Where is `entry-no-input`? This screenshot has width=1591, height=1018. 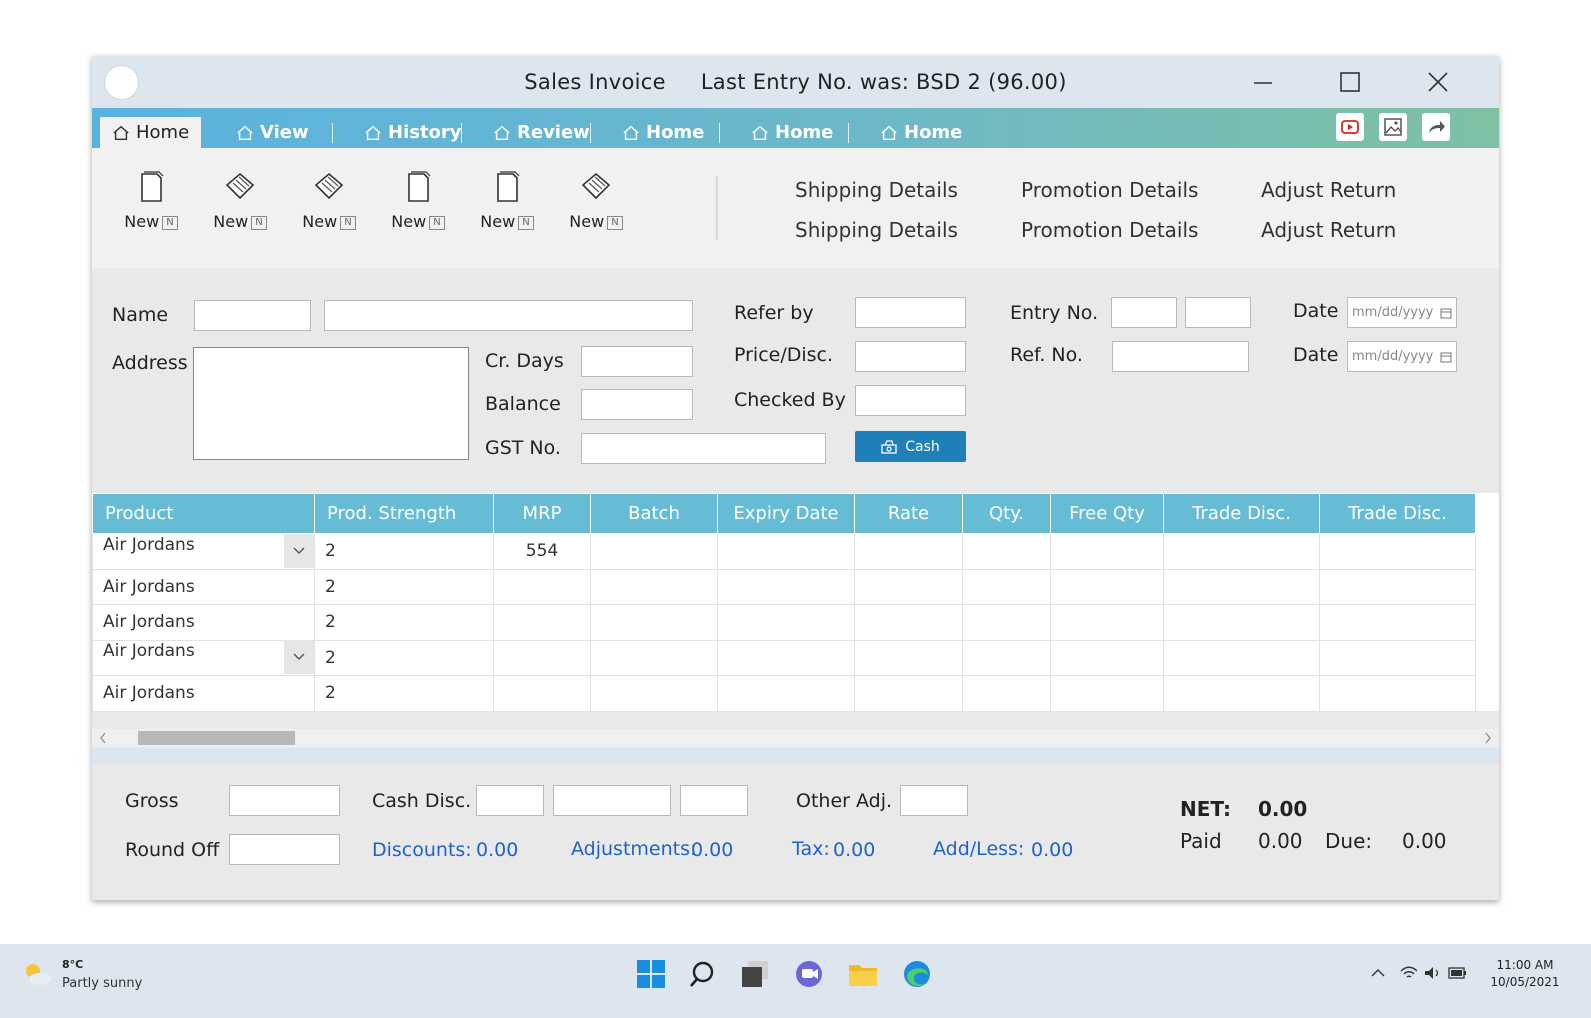 entry-no-input is located at coordinates (1218, 312).